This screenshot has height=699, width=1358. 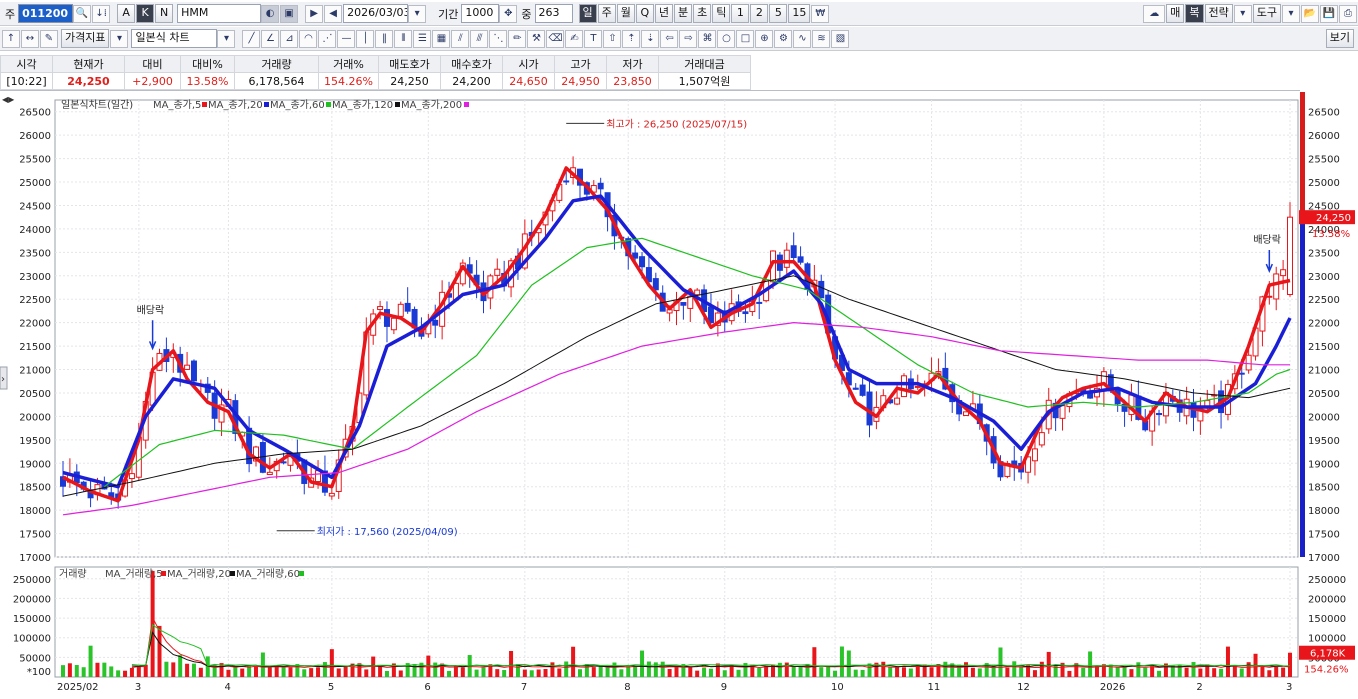 I want to click on grid-icon: ▦, so click(x=441, y=38).